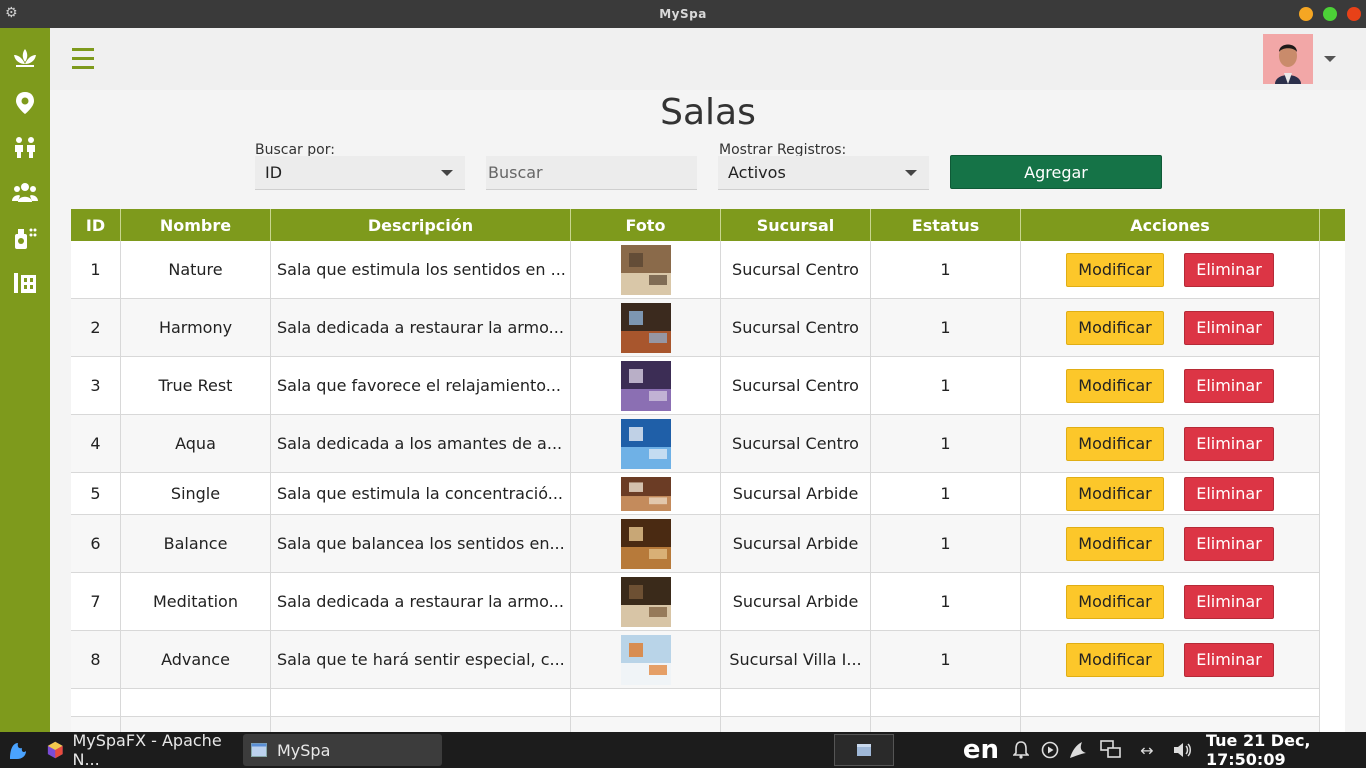 This screenshot has height=768, width=1366. I want to click on avatar, so click(1288, 59).